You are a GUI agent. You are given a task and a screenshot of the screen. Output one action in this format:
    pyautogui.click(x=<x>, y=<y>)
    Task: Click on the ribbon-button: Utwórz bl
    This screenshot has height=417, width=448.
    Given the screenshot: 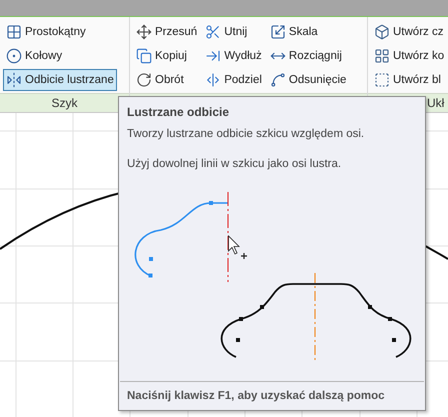 What is the action you would take?
    pyautogui.click(x=409, y=80)
    